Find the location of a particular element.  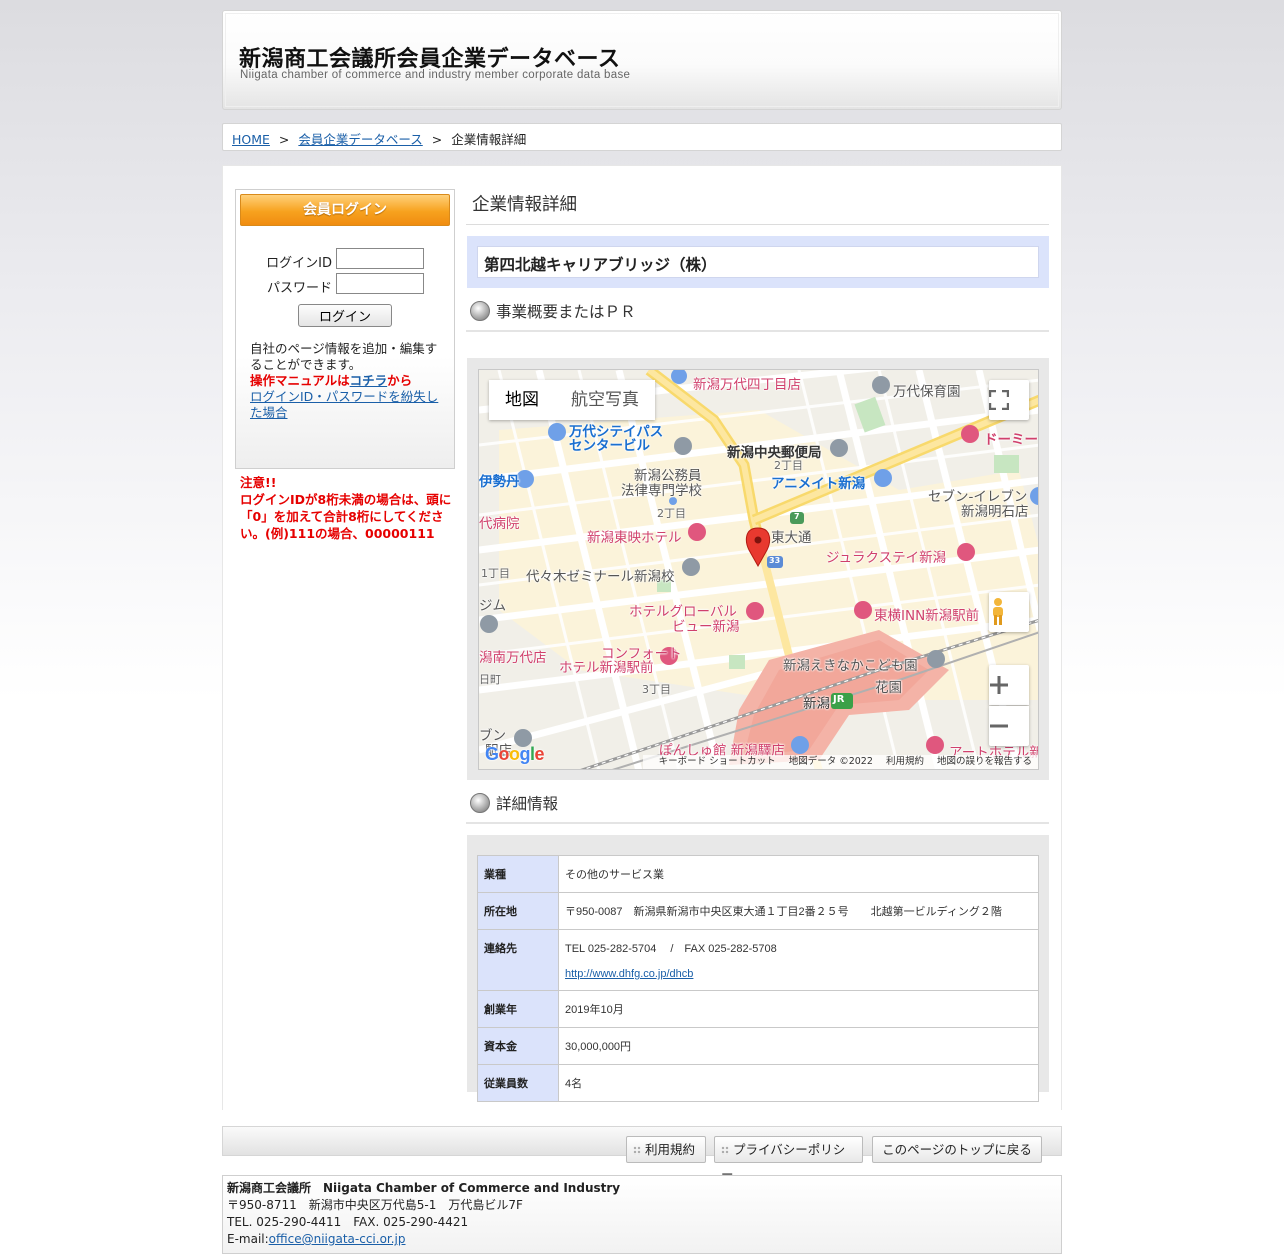

map-label: 東大通 is located at coordinates (791, 538).